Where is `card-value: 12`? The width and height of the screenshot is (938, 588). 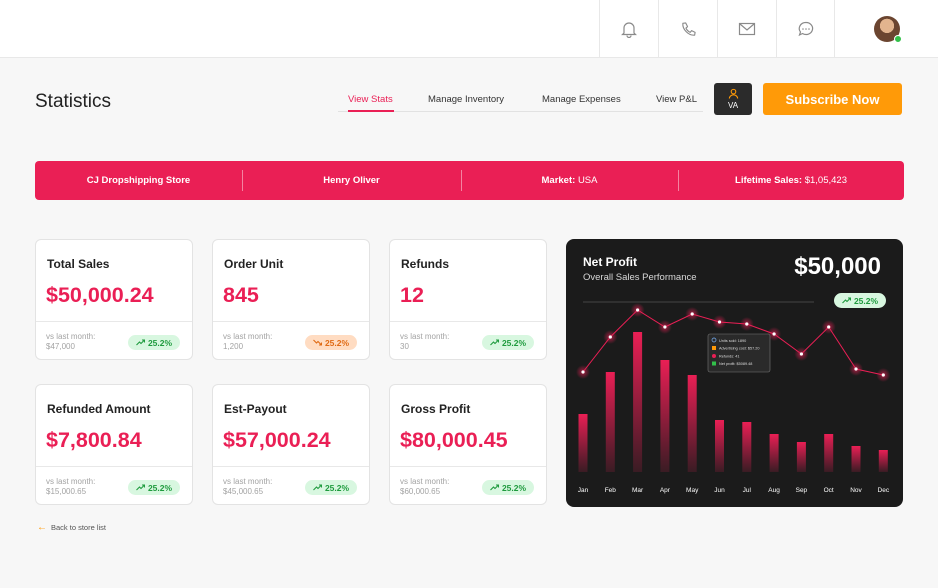 card-value: 12 is located at coordinates (412, 295).